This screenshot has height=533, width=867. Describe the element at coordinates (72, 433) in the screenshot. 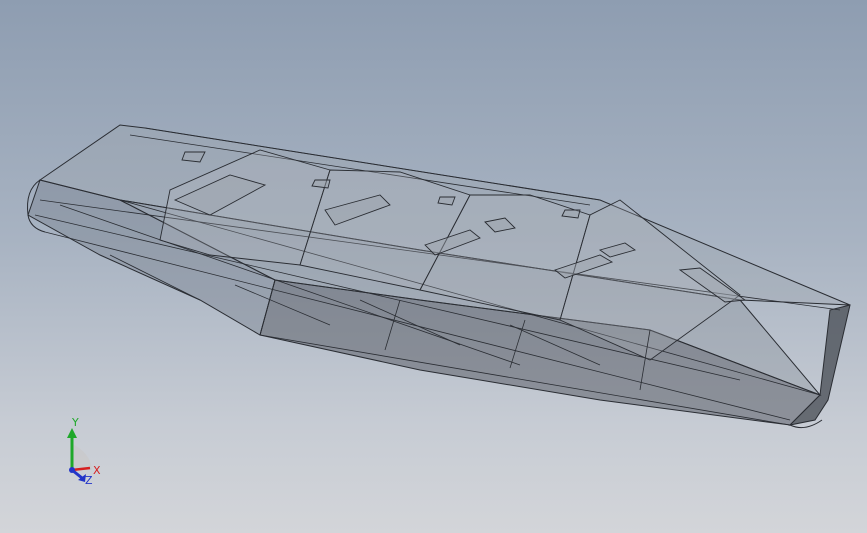

I see `triad-y-arrow-icon` at that location.